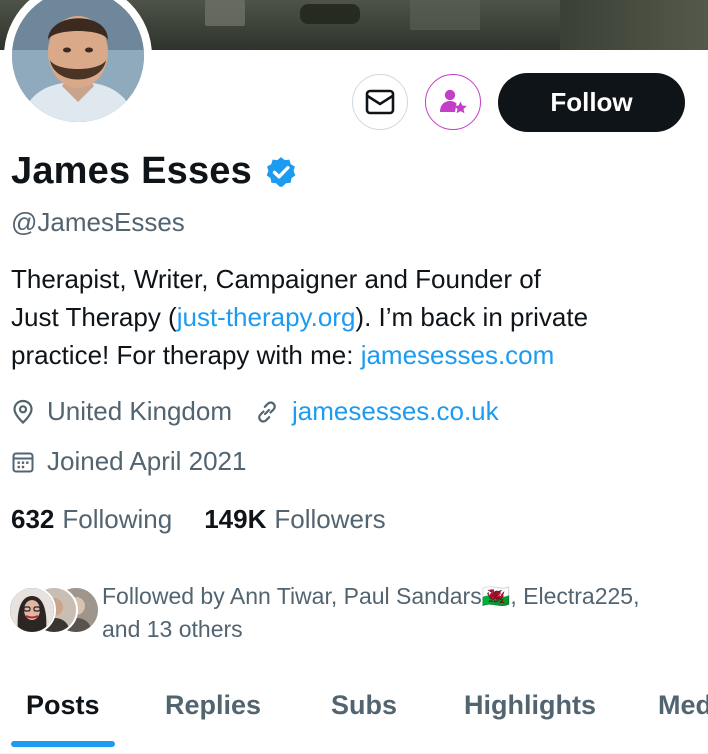 This screenshot has width=708, height=754. Describe the element at coordinates (94, 317) in the screenshot. I see `bio-text: Just Therapy (` at that location.